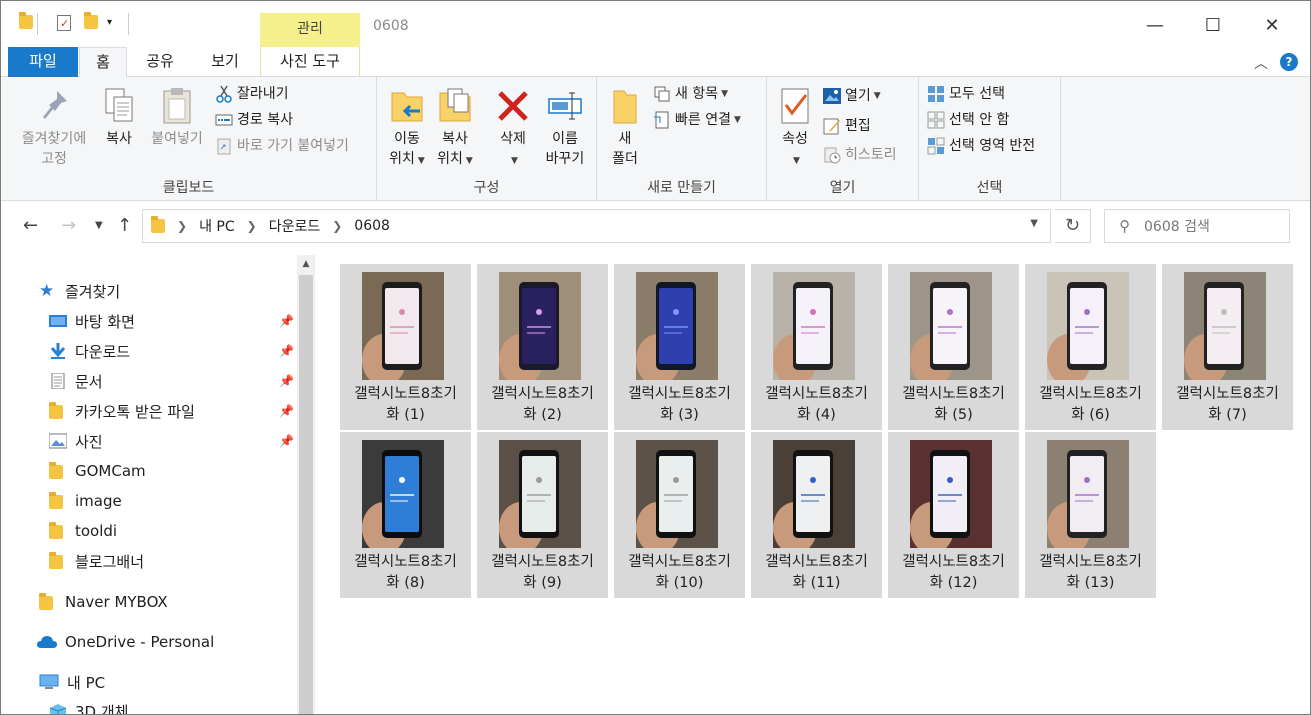  Describe the element at coordinates (96, 561) in the screenshot. I see `nav-item-blog-banner: 블로그배너` at that location.